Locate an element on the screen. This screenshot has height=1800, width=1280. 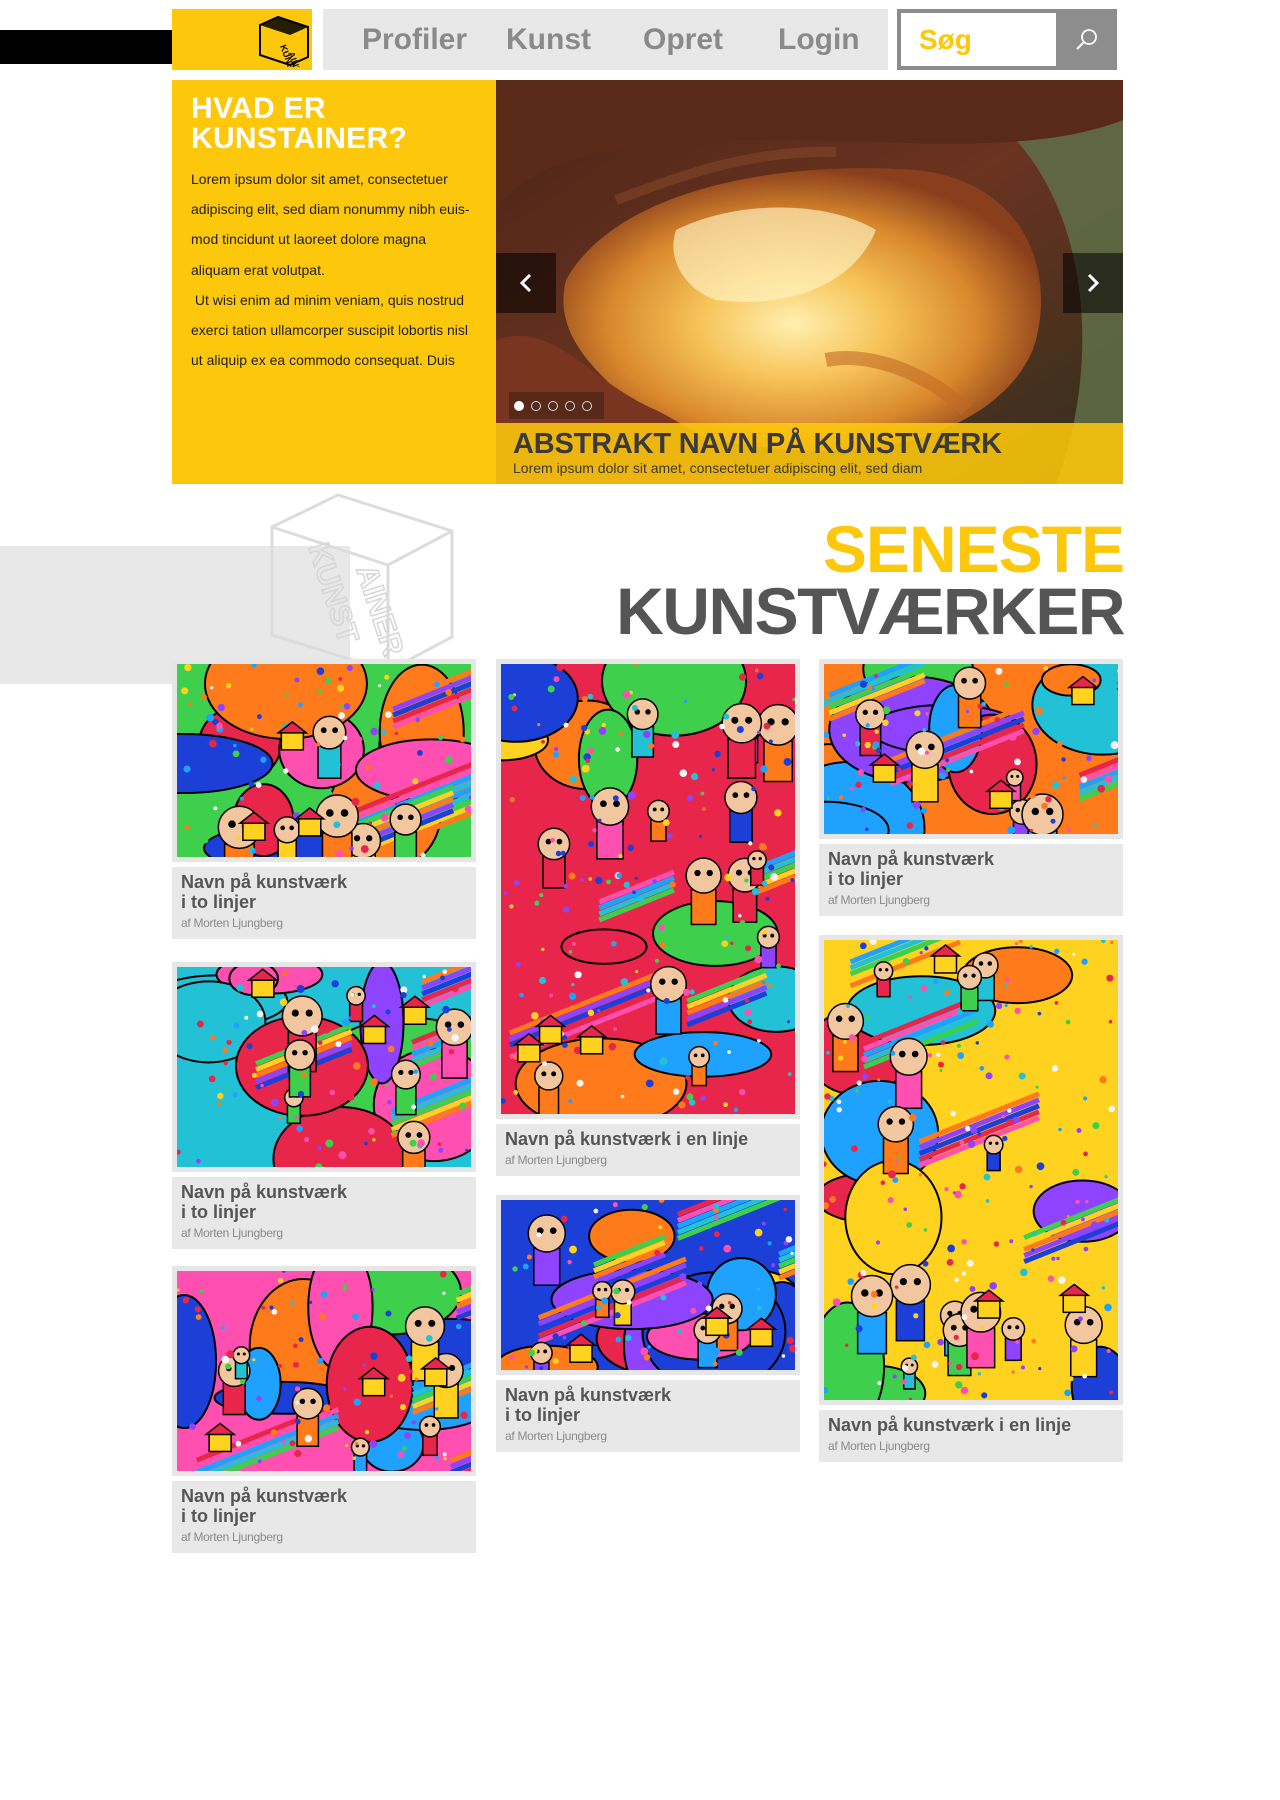
search-button is located at coordinates (1086, 39).